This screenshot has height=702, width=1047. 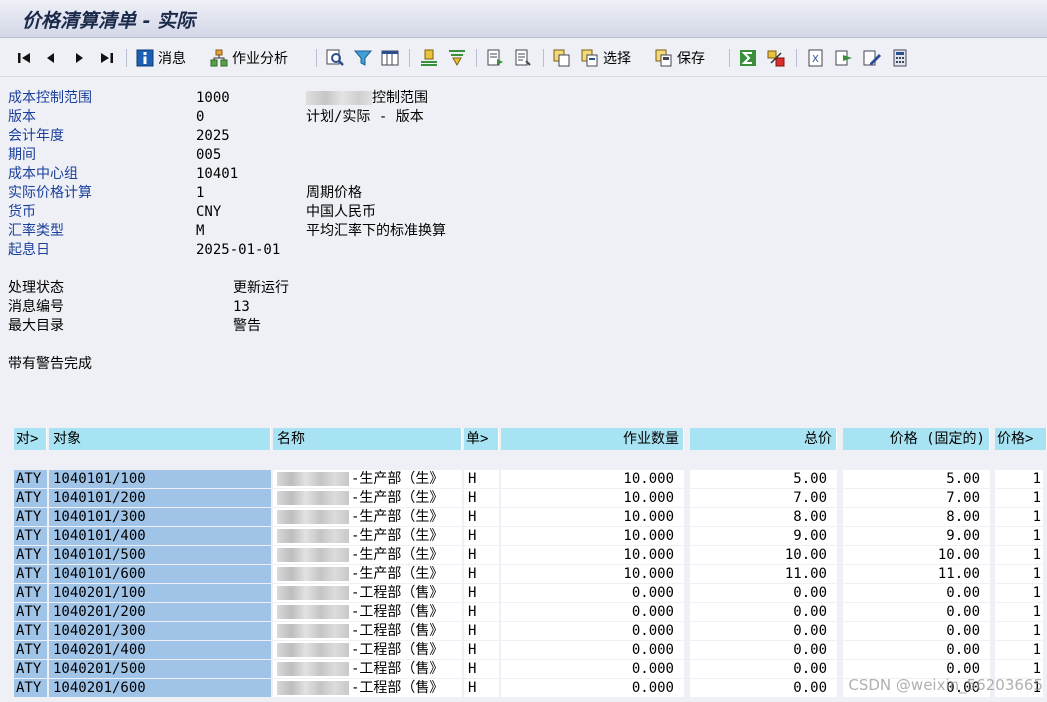 I want to click on column-header-type: 对>, so click(x=30, y=439).